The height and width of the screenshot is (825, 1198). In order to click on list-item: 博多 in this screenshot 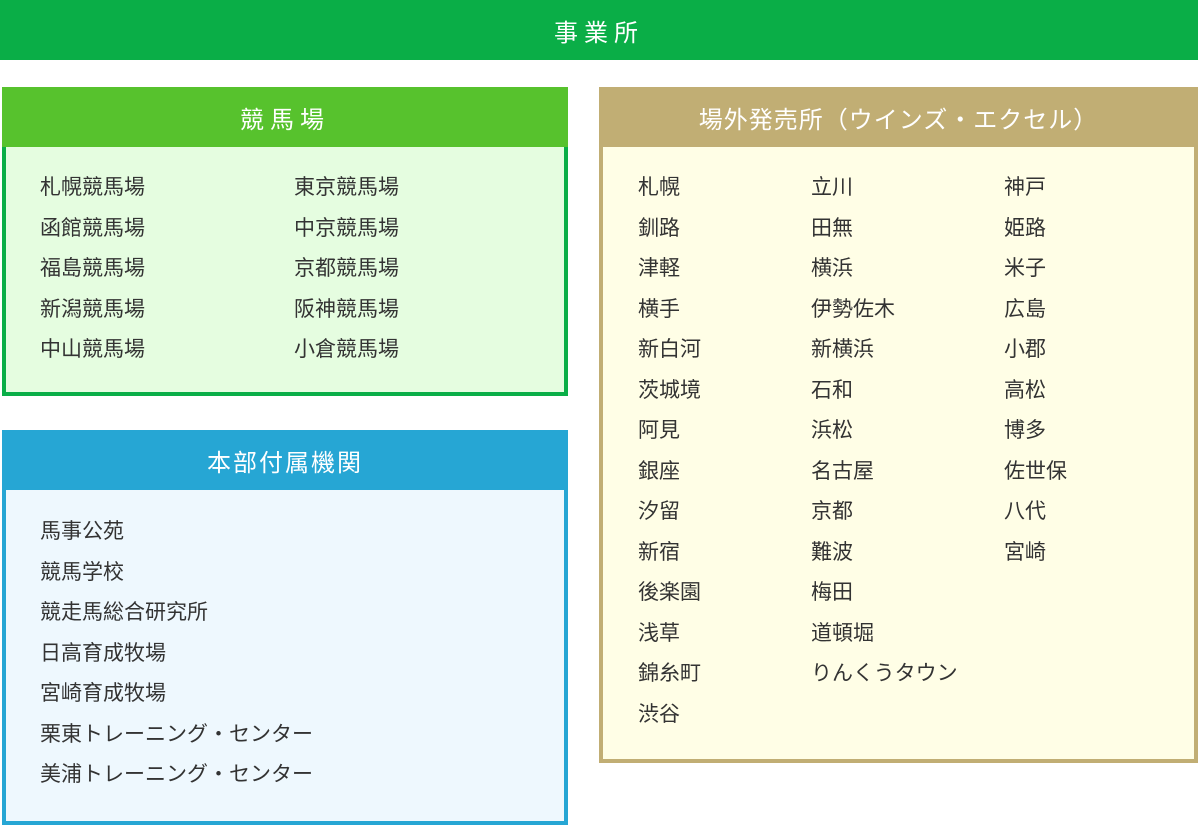, I will do `click(1025, 430)`.